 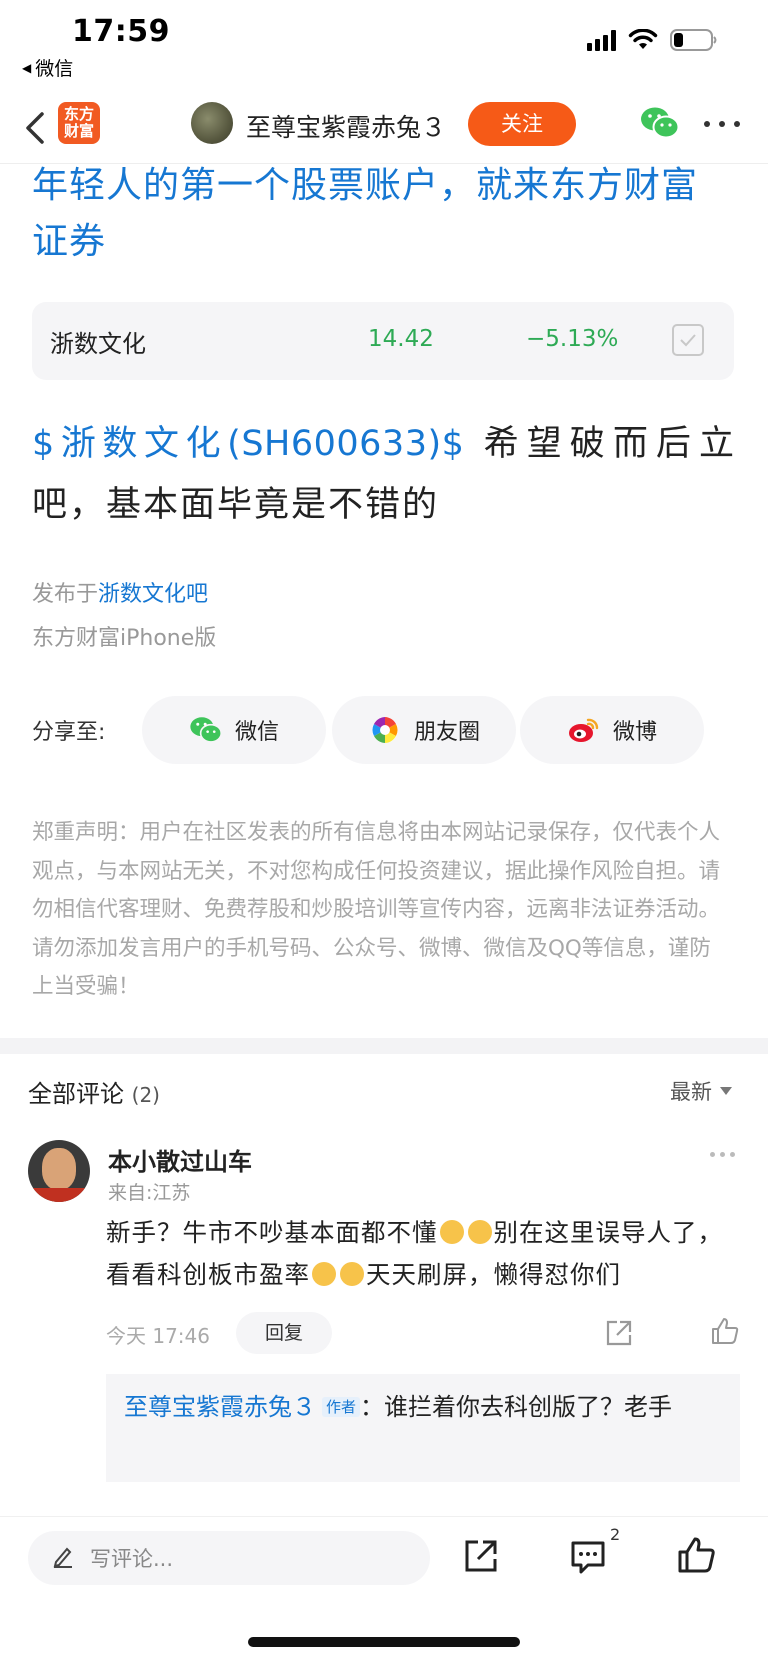 What do you see at coordinates (248, 444) in the screenshot?
I see `stock-link: $浙数文化(SH600633)$` at bounding box center [248, 444].